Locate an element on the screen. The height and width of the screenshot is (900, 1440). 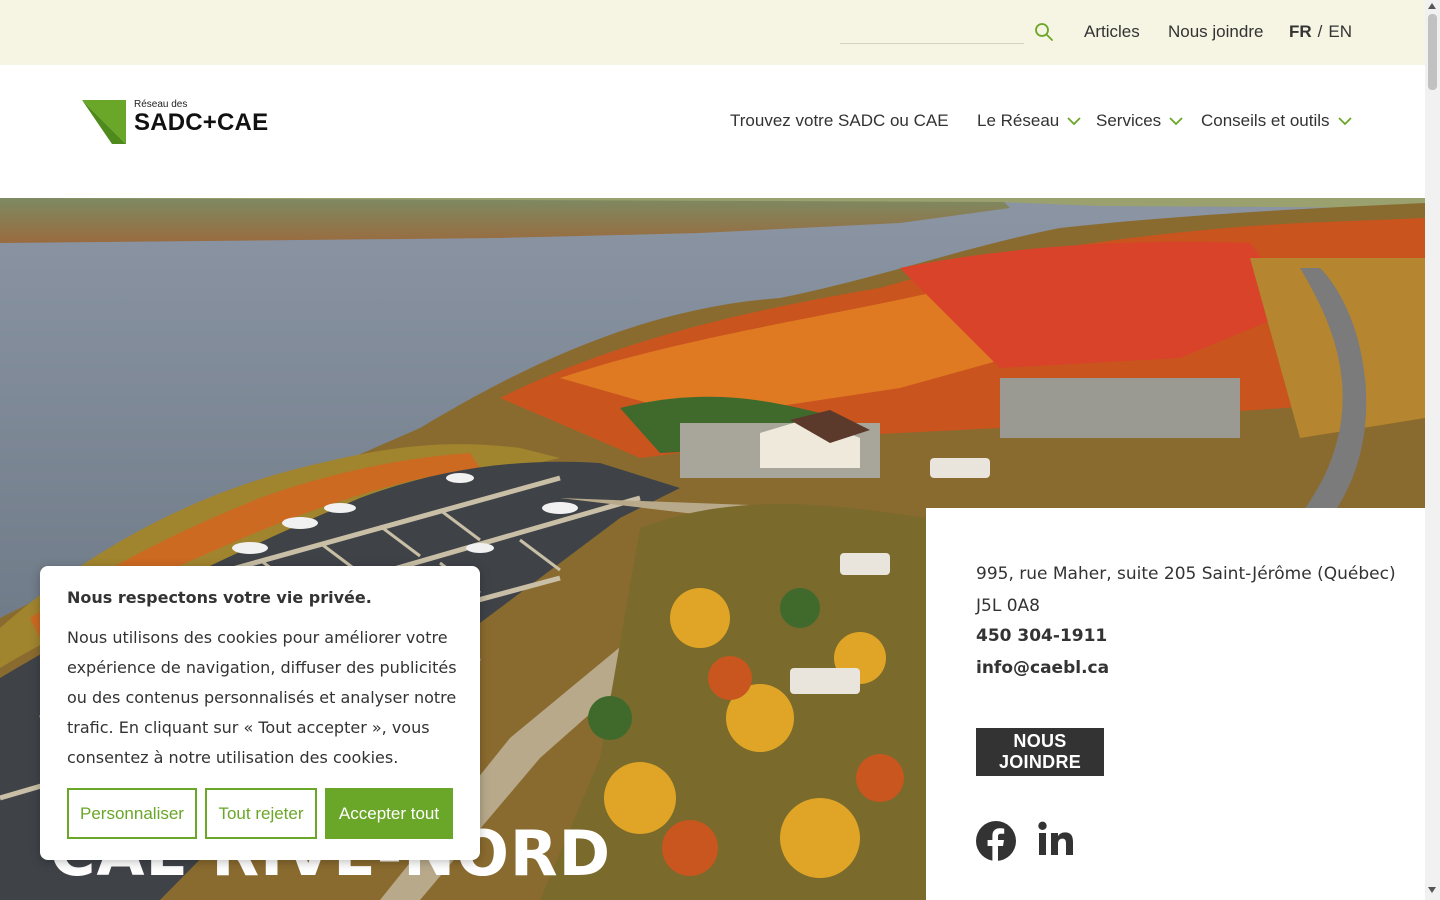
contact-phone: 450 304-1911 is located at coordinates (1041, 636).